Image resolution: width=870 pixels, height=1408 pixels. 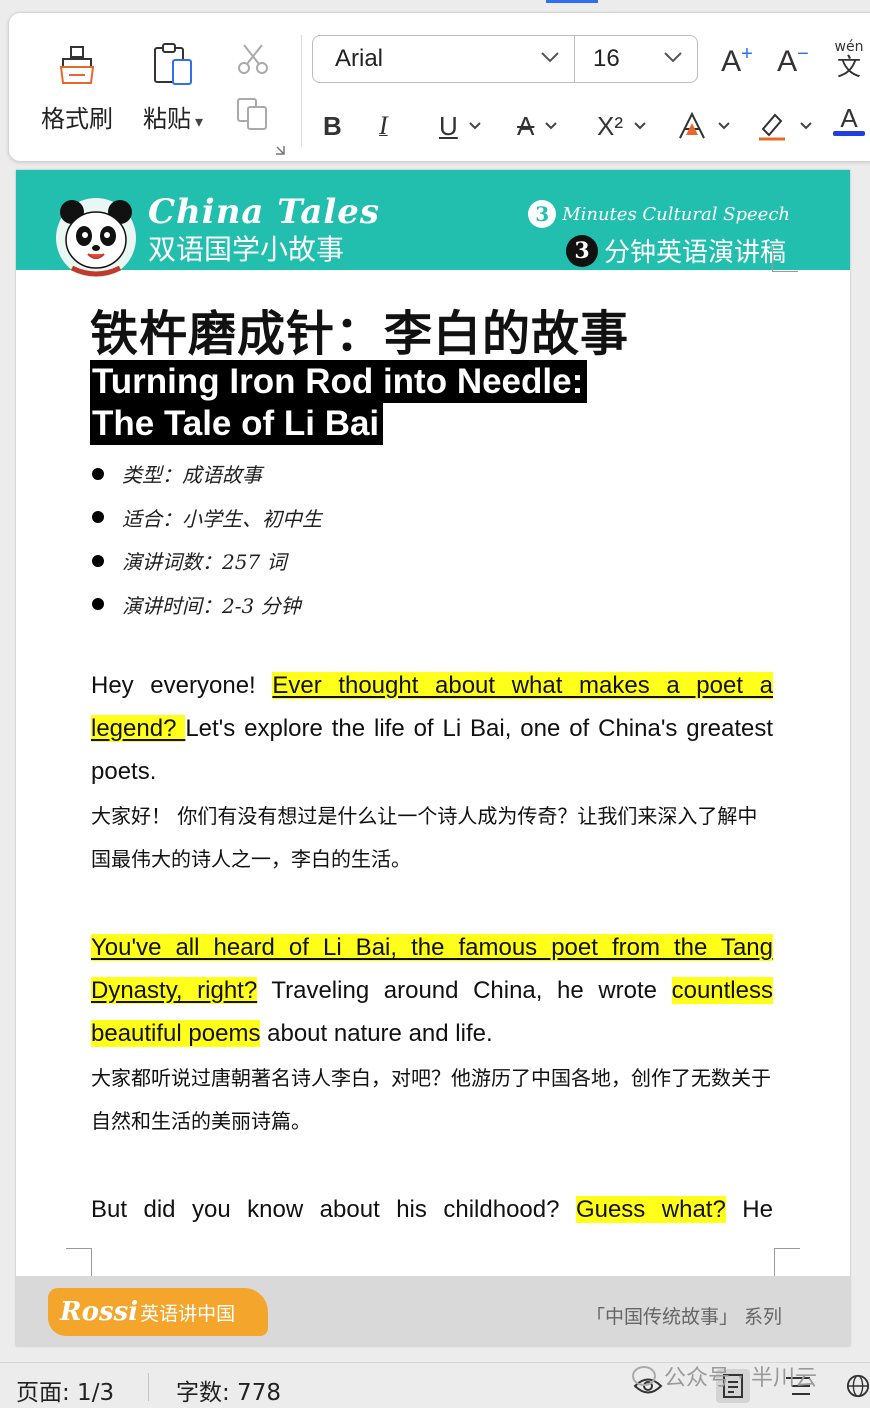 I want to click on font-name-value: Arial, so click(x=359, y=58).